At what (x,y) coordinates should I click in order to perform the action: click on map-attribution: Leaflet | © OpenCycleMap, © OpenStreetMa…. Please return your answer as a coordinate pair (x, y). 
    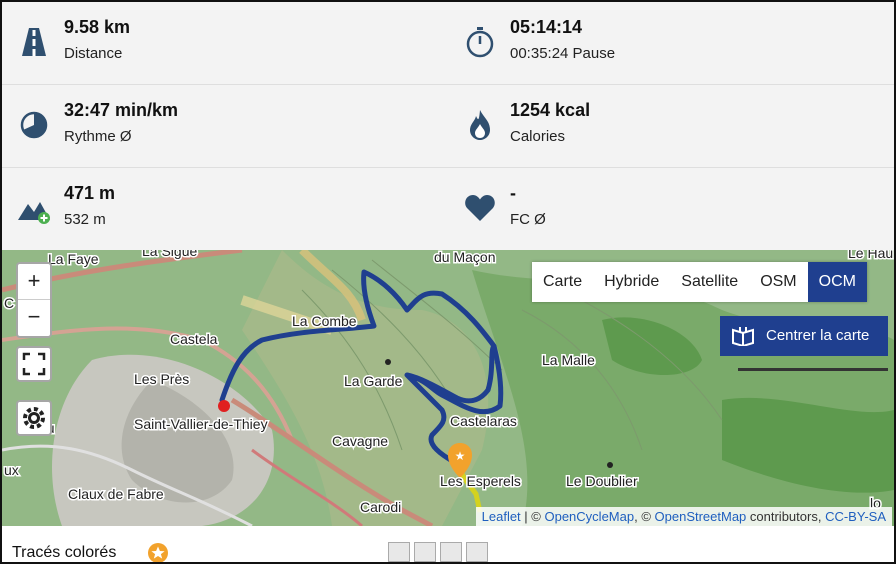
    Looking at the image, I should click on (683, 516).